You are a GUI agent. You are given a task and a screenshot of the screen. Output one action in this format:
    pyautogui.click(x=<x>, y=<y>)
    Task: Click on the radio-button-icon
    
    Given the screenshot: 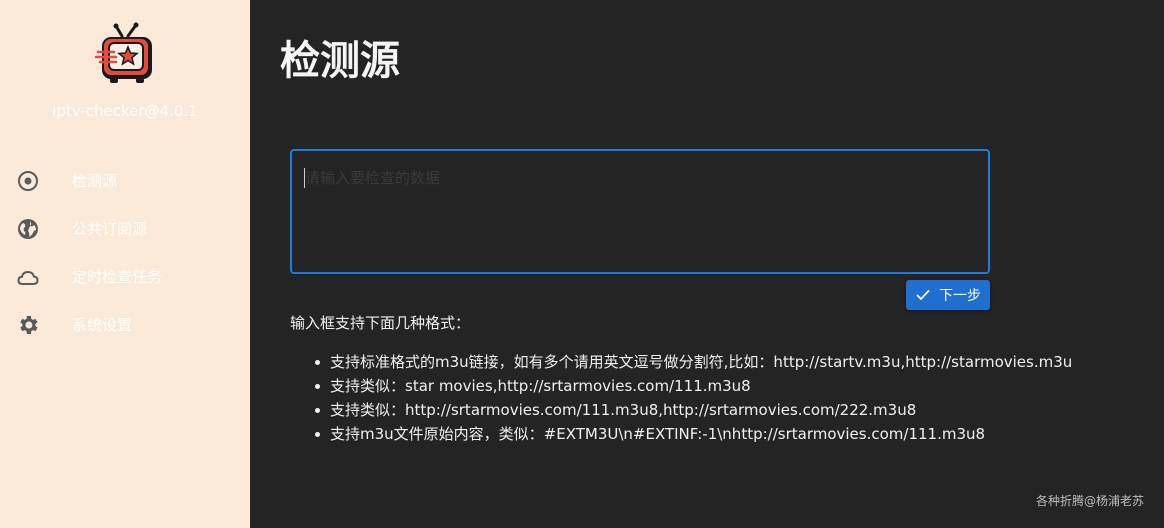 What is the action you would take?
    pyautogui.click(x=28, y=181)
    